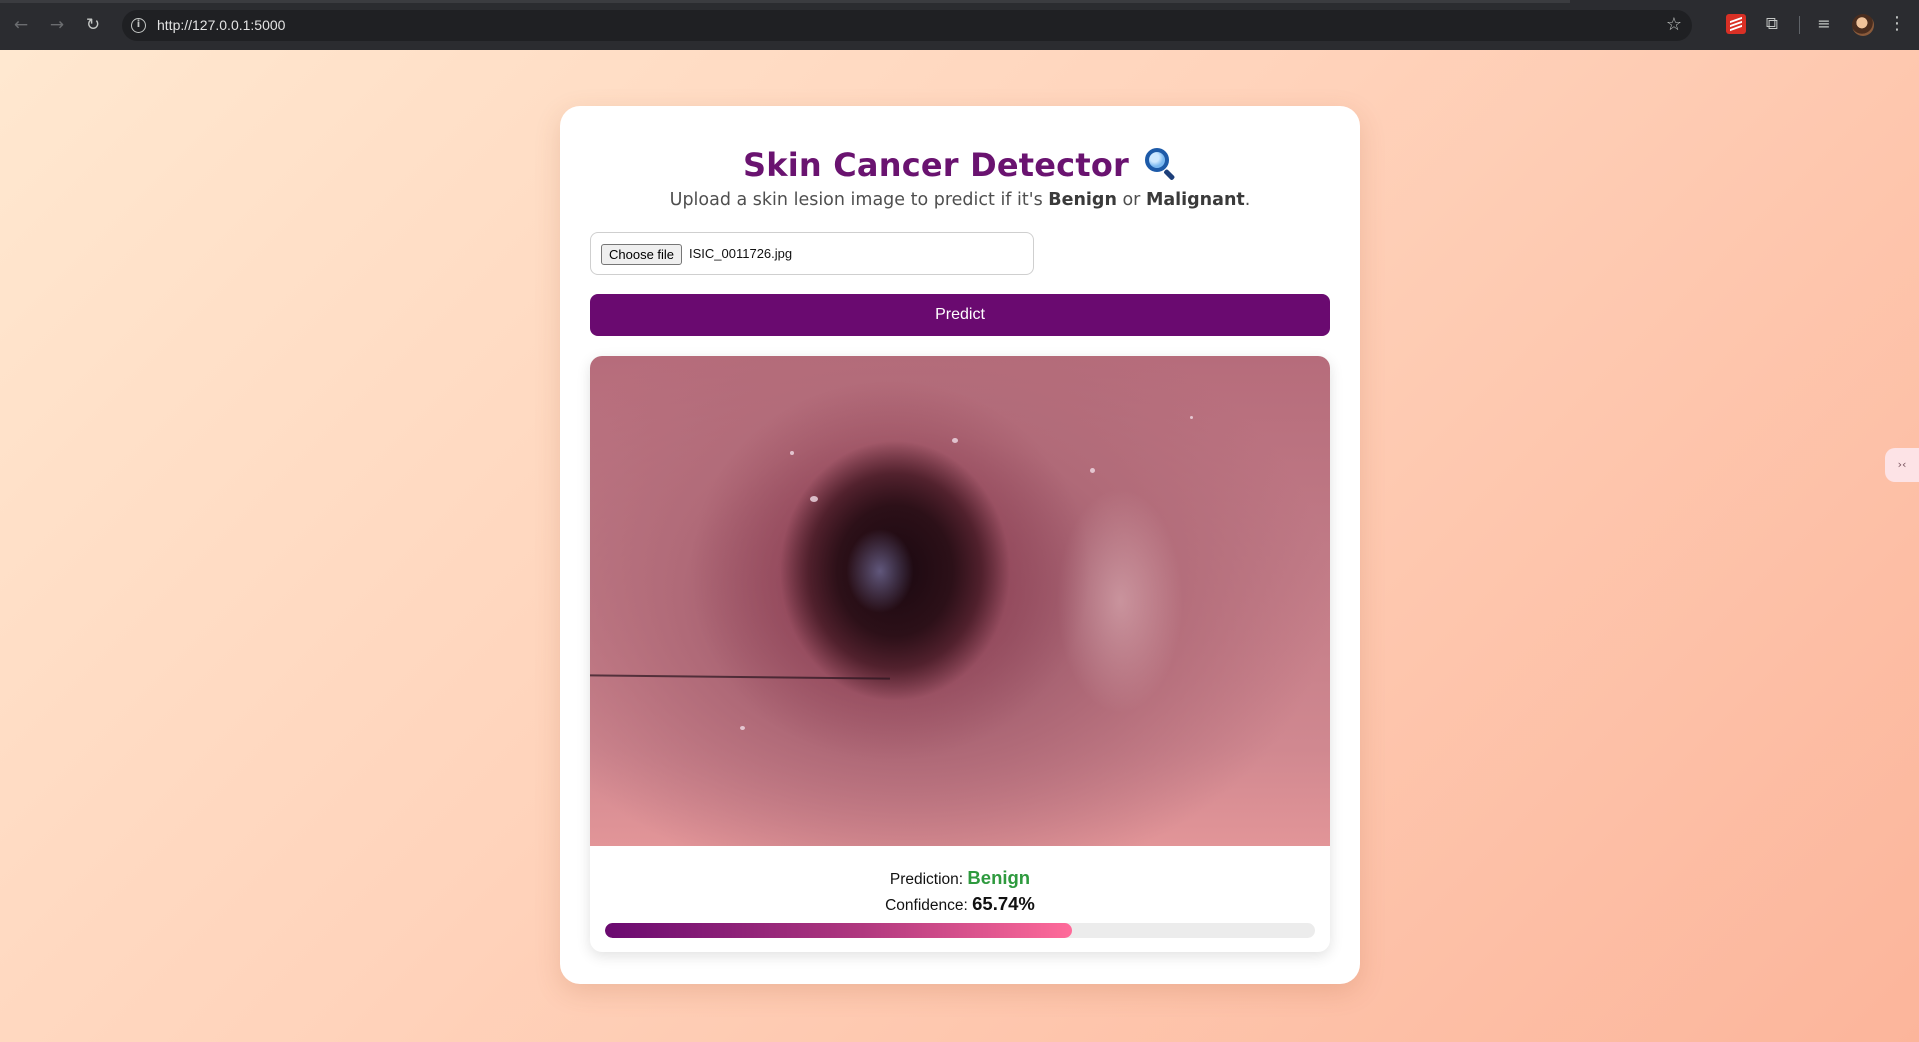  I want to click on hair-strand, so click(740, 677).